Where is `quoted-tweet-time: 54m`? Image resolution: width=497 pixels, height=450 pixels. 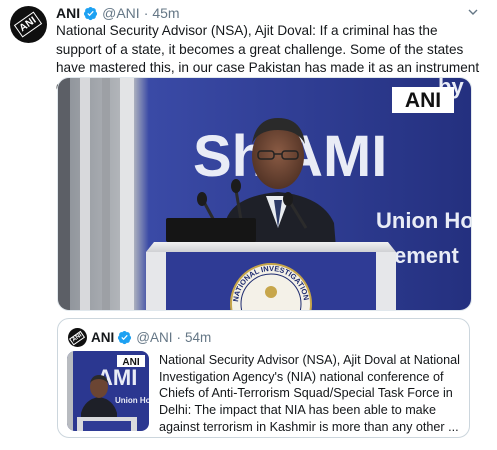
quoted-tweet-time: 54m is located at coordinates (198, 337).